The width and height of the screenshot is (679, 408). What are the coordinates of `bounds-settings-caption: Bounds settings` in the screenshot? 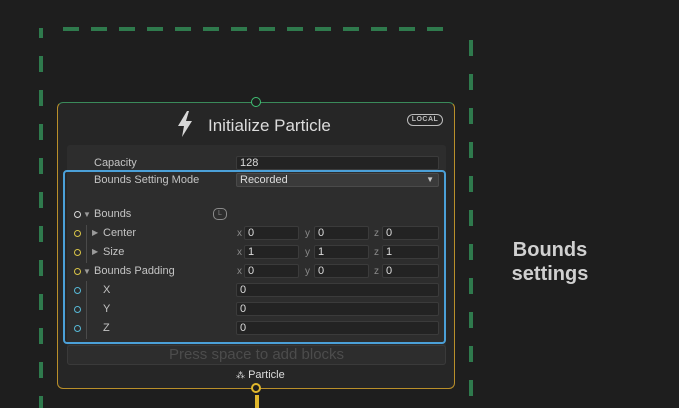 It's located at (550, 262).